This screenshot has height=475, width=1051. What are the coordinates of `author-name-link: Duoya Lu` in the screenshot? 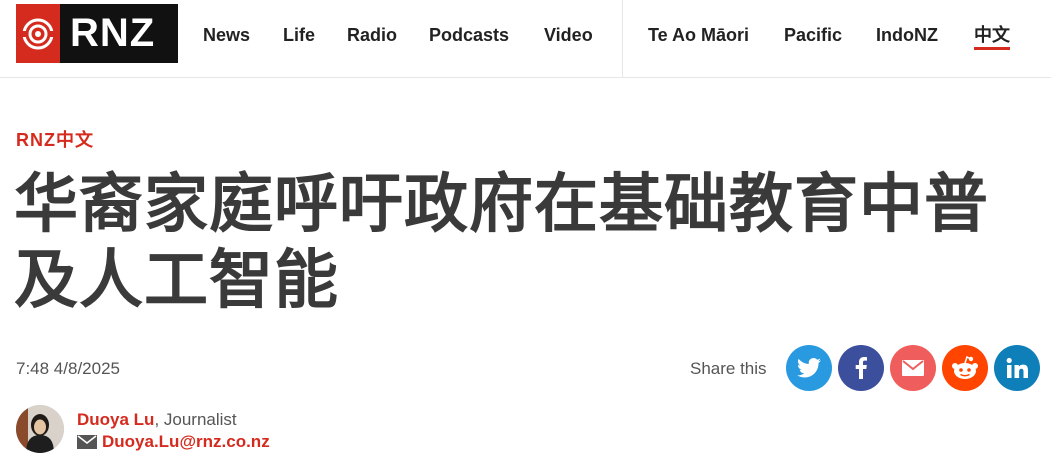 It's located at (115, 419).